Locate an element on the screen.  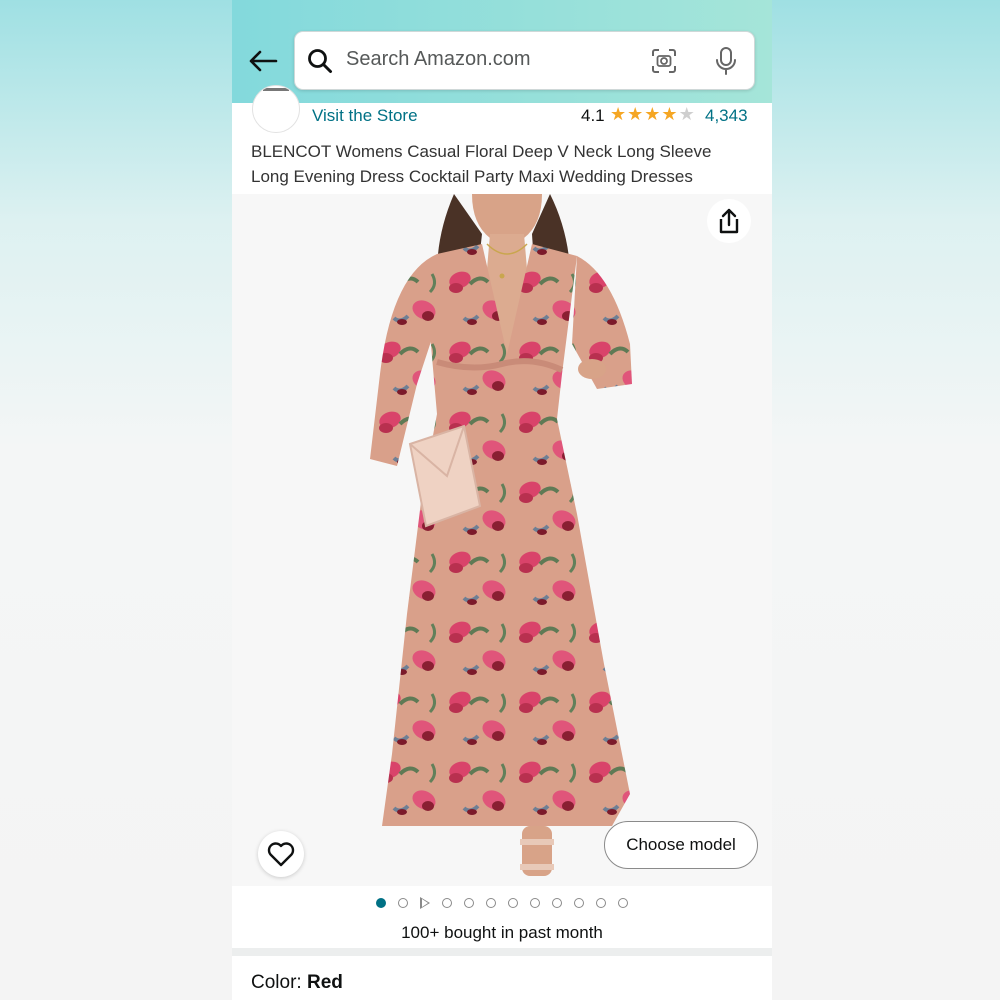
section-divider is located at coordinates (502, 952).